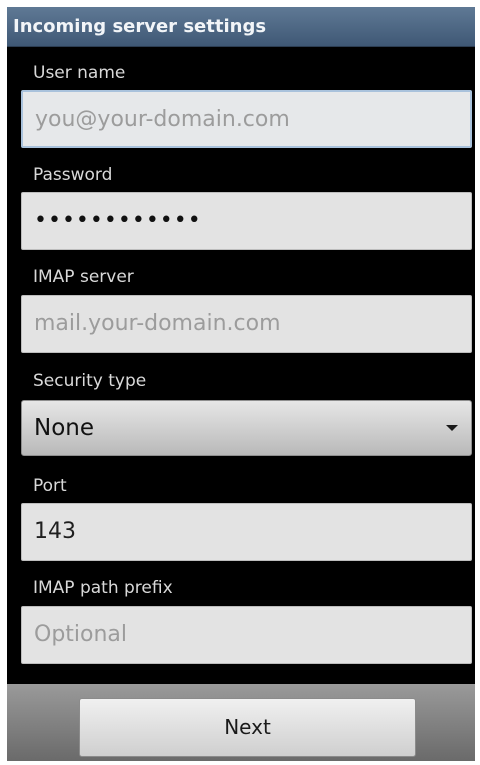 This screenshot has width=480, height=765. I want to click on password-value: ••••••••••••, so click(118, 220).